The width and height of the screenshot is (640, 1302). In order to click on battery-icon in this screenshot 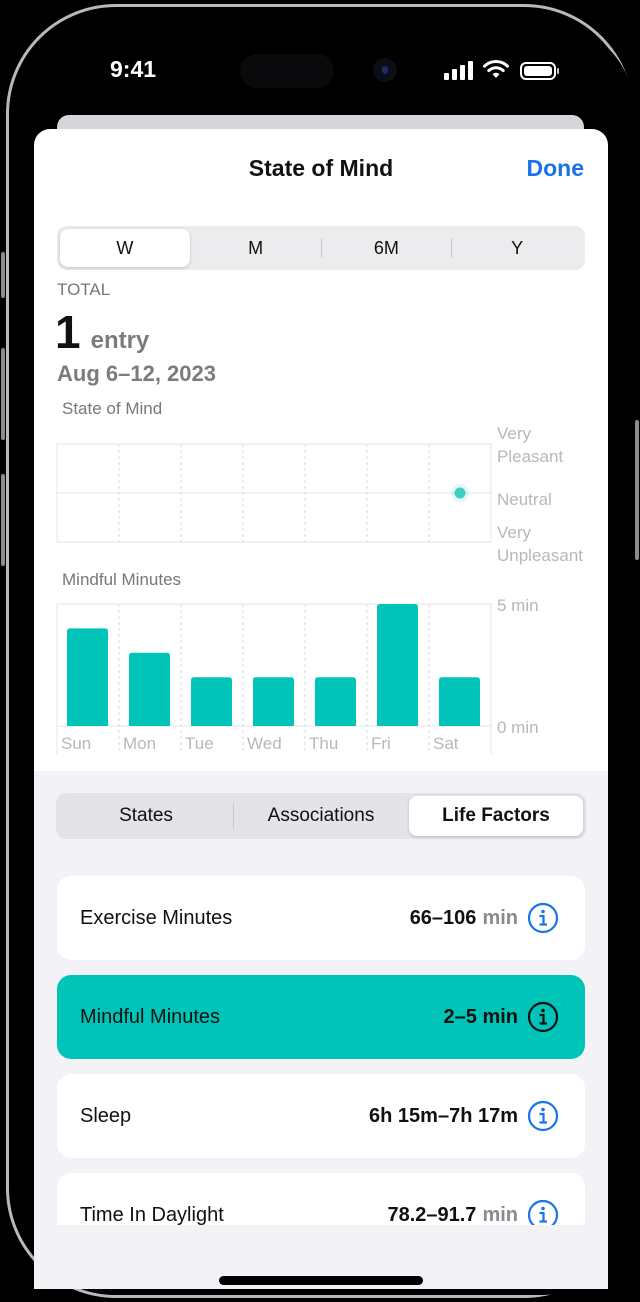, I will do `click(539, 71)`.